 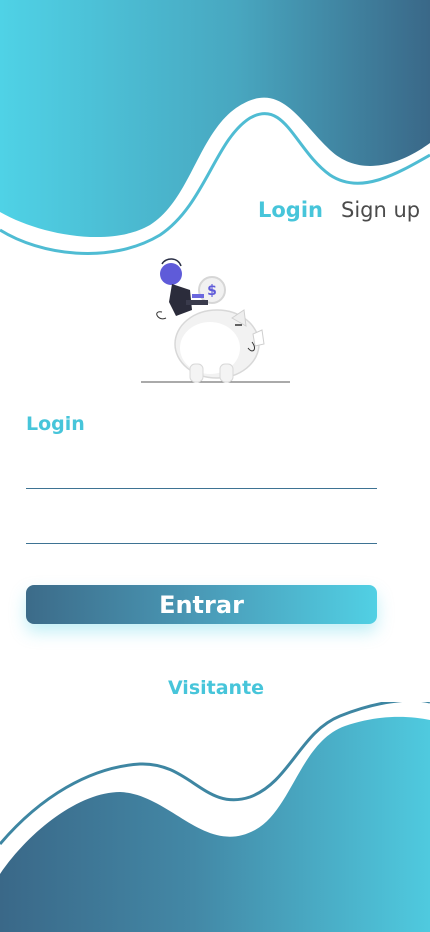 What do you see at coordinates (215, 688) in the screenshot?
I see `visitor-link: Visitante` at bounding box center [215, 688].